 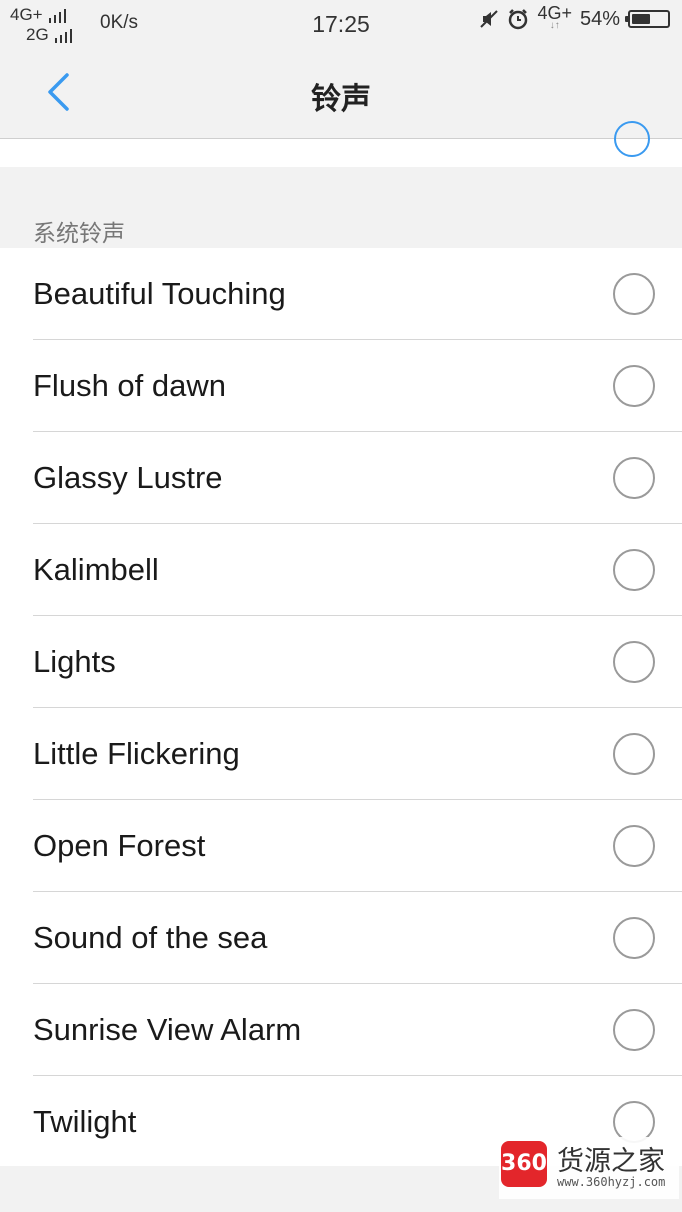 What do you see at coordinates (128, 477) in the screenshot?
I see `ringtone-label: Glassy Lustre` at bounding box center [128, 477].